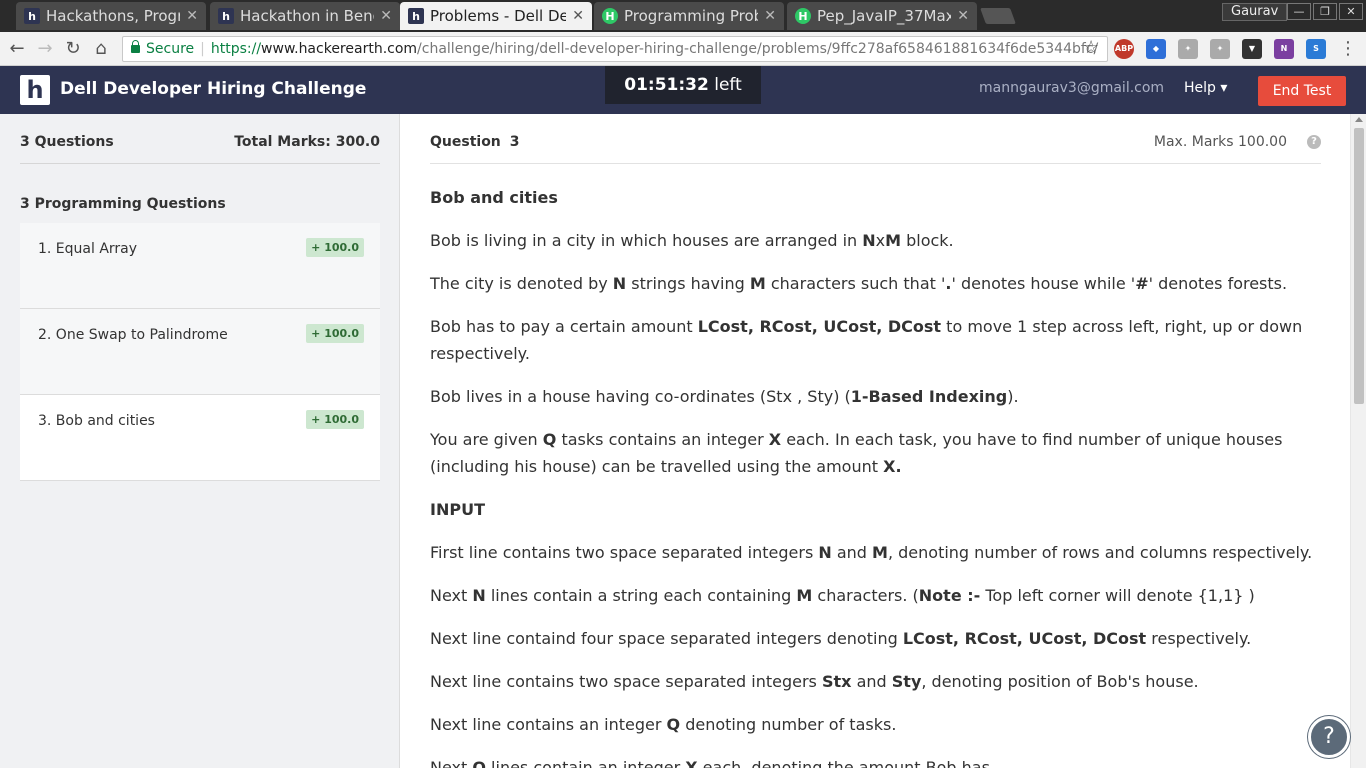  Describe the element at coordinates (133, 335) in the screenshot. I see `question-name: 2. One Swap to Palindrome` at that location.